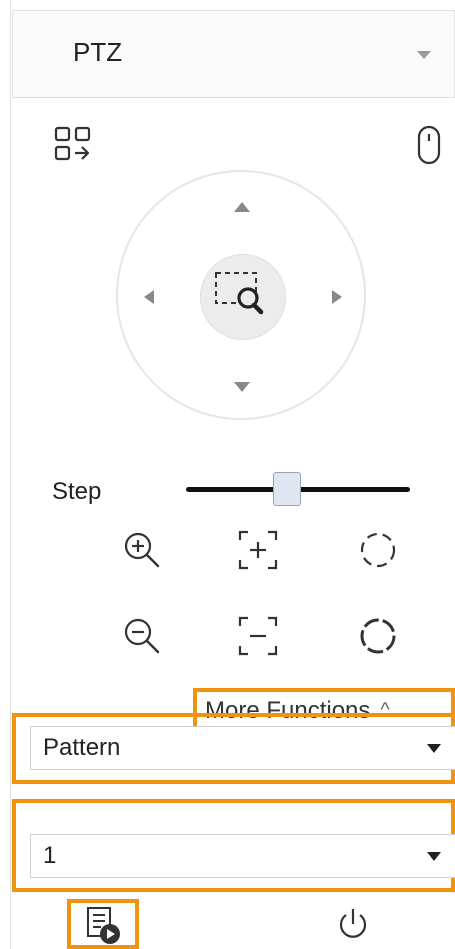 The width and height of the screenshot is (455, 949). Describe the element at coordinates (242, 207) in the screenshot. I see `up-arrow-icon` at that location.